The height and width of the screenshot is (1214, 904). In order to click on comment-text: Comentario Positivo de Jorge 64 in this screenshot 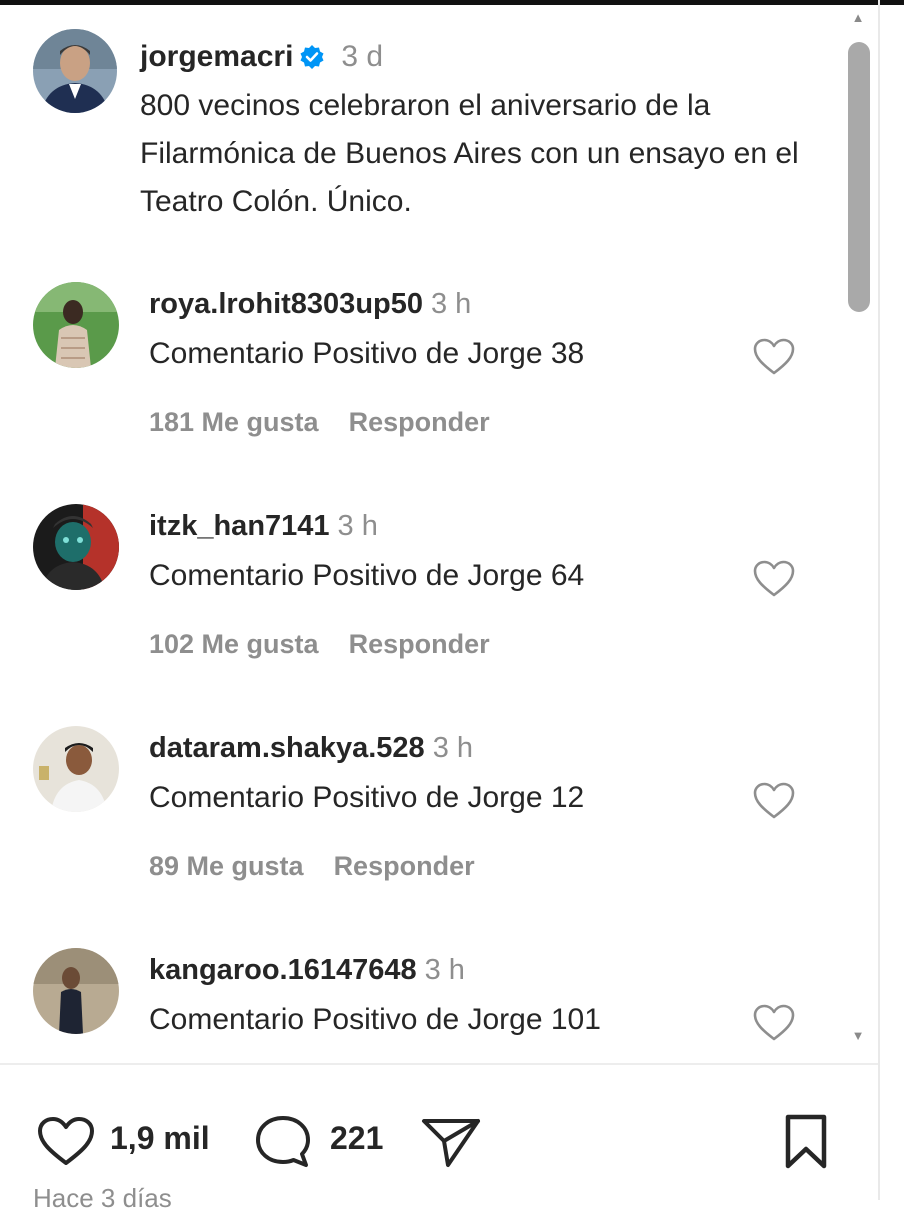, I will do `click(367, 575)`.